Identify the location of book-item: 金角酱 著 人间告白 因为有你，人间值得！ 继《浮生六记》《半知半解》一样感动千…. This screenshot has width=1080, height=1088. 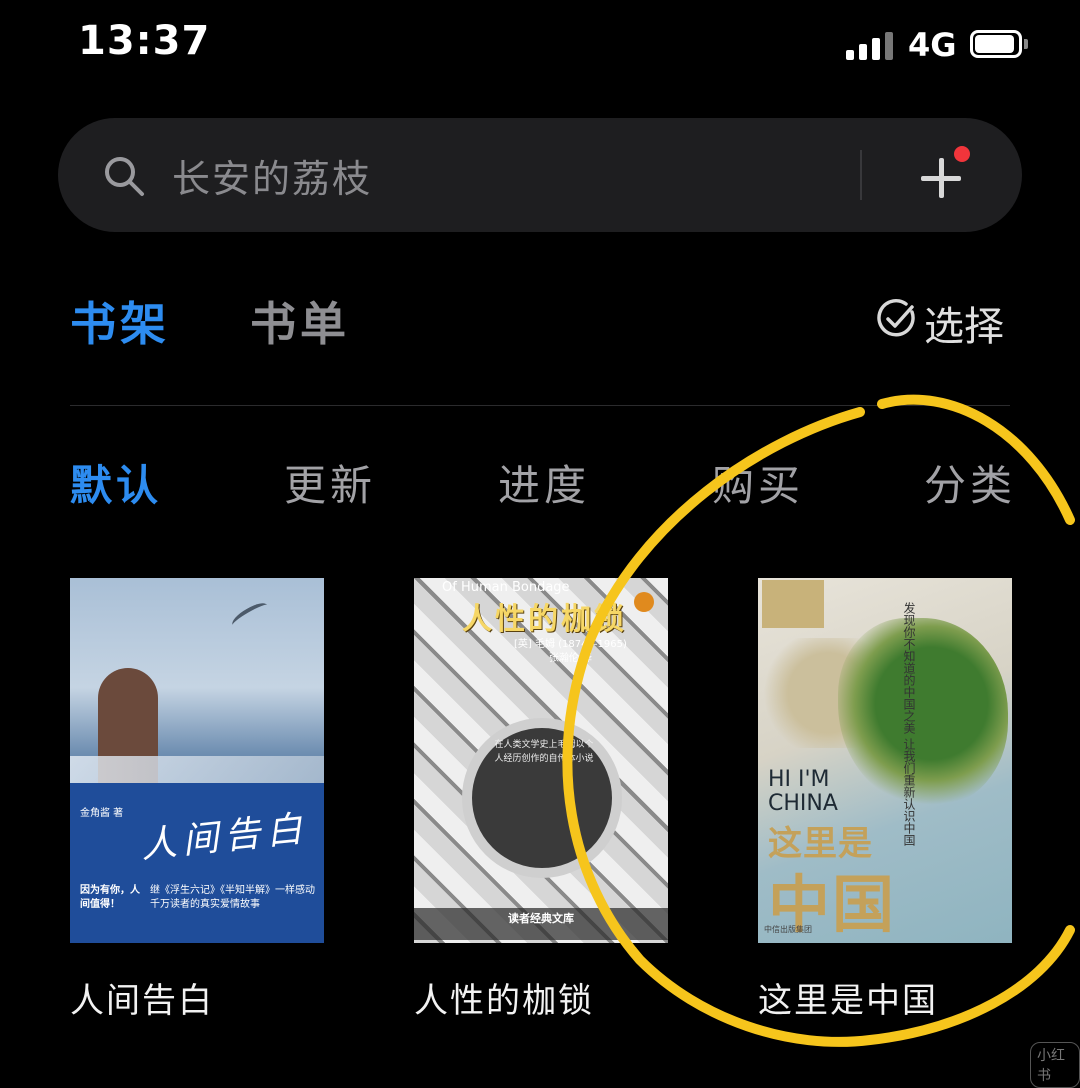
(197, 799).